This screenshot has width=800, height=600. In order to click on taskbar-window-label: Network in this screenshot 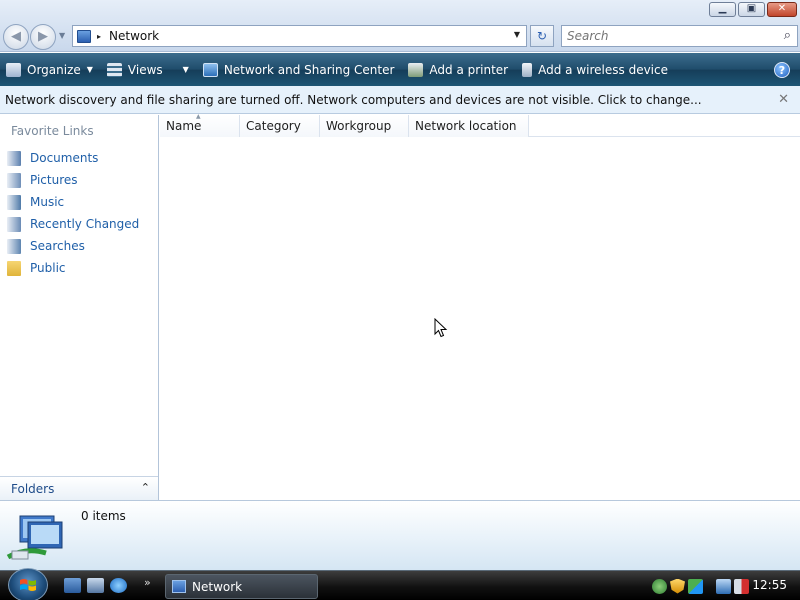, I will do `click(217, 586)`.